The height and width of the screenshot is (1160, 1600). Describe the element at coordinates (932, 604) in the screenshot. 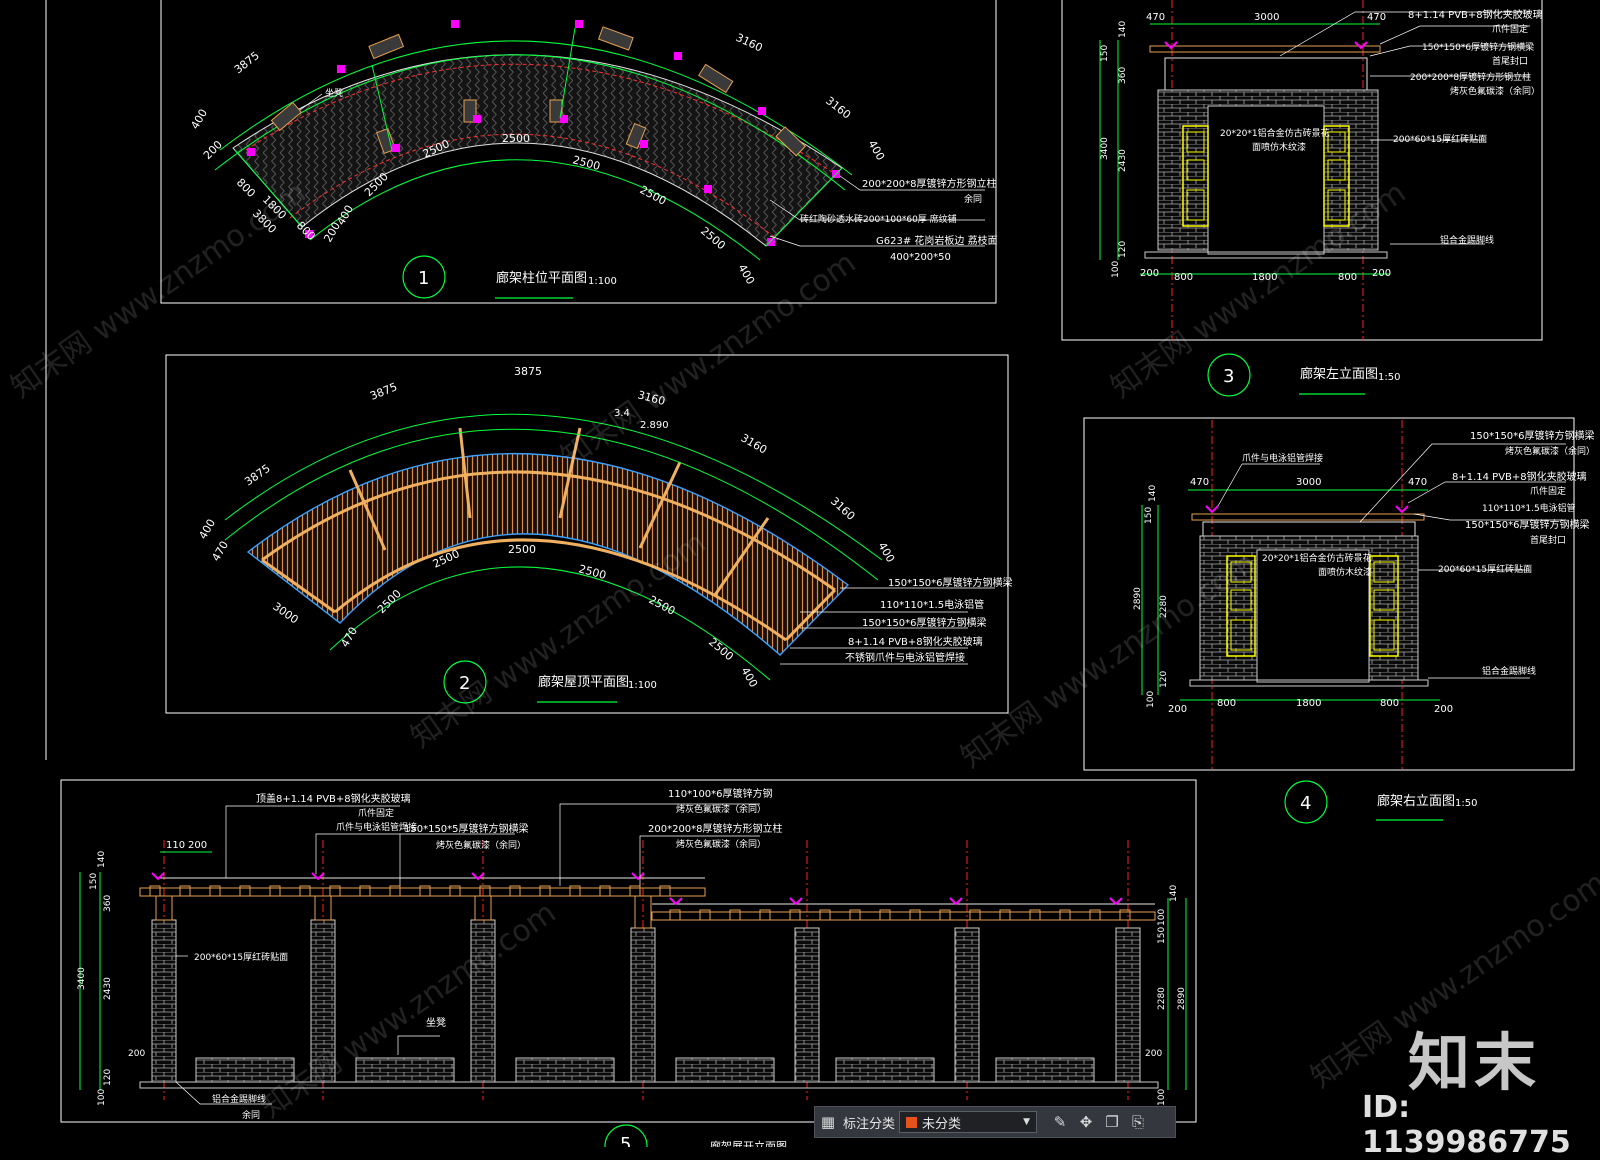

I see `v2-note-1: 110*110*1.5电泳铝管` at that location.